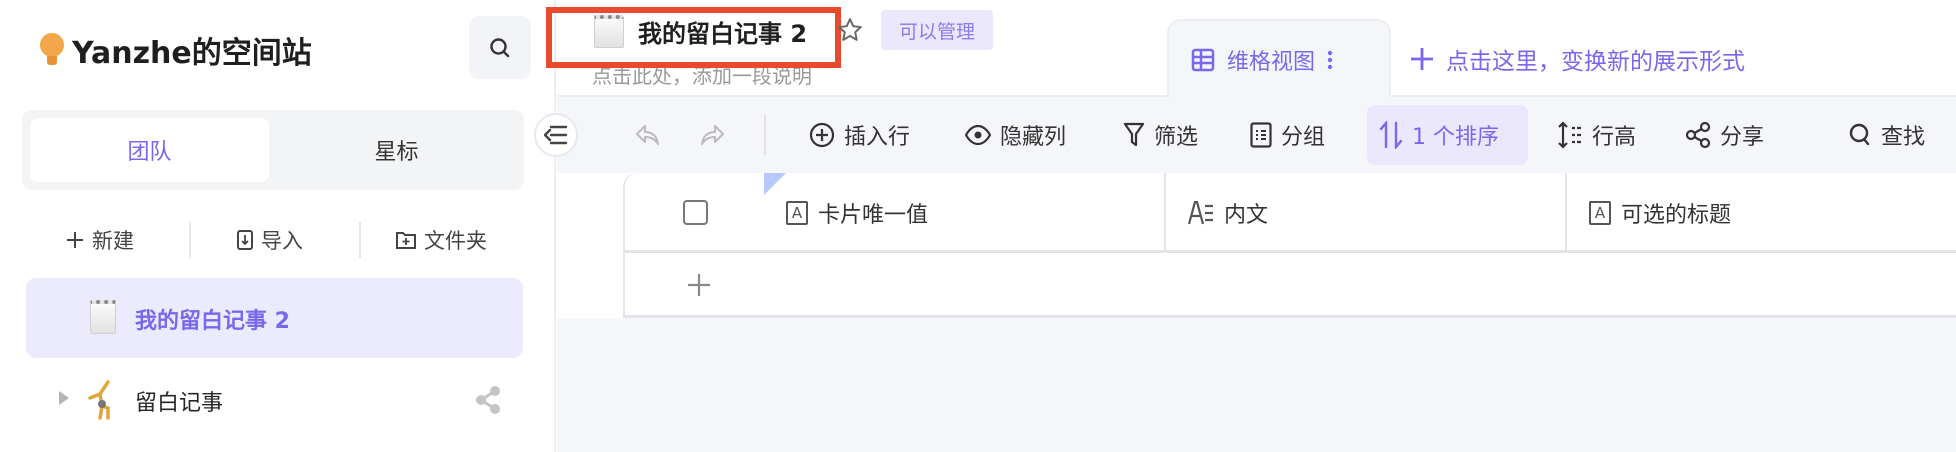  I want to click on select-all-checkbox, so click(695, 212).